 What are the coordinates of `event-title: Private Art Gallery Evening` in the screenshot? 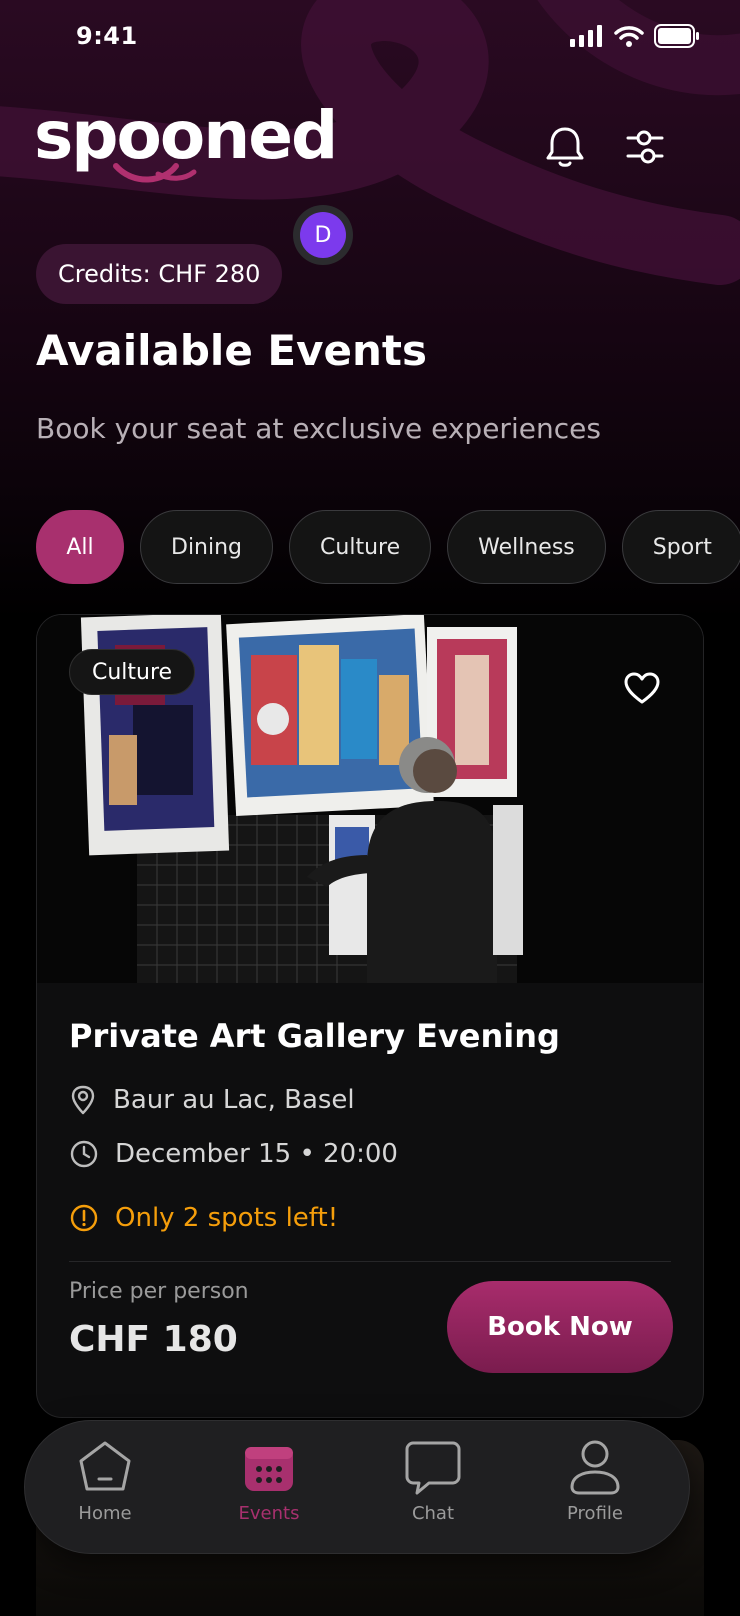 It's located at (314, 1036).